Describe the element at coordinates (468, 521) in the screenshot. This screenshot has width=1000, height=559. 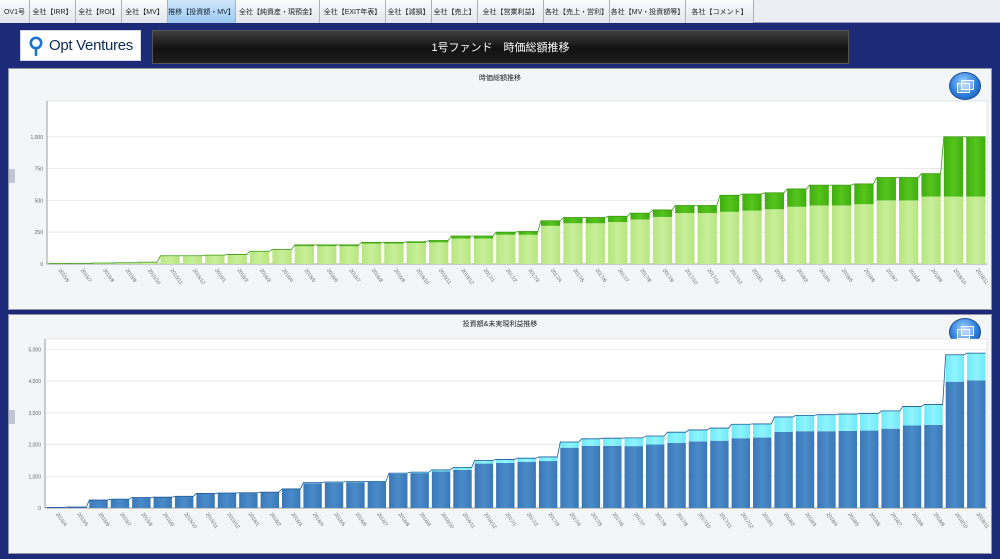
I see `x-tick-label: 2016/11` at that location.